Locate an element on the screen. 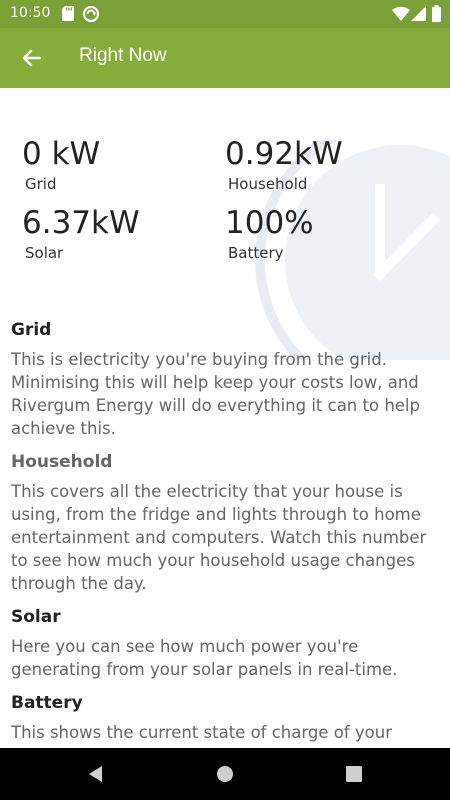 The width and height of the screenshot is (450, 800). back-button is located at coordinates (32, 58).